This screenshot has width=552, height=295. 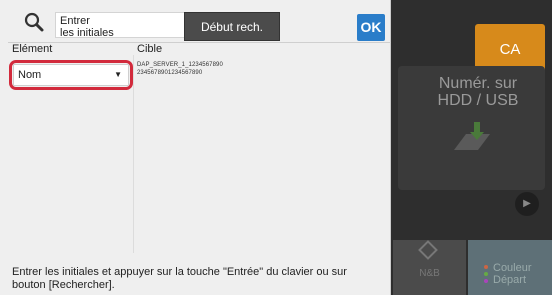 What do you see at coordinates (199, 42) in the screenshot?
I see `header-divider` at bounding box center [199, 42].